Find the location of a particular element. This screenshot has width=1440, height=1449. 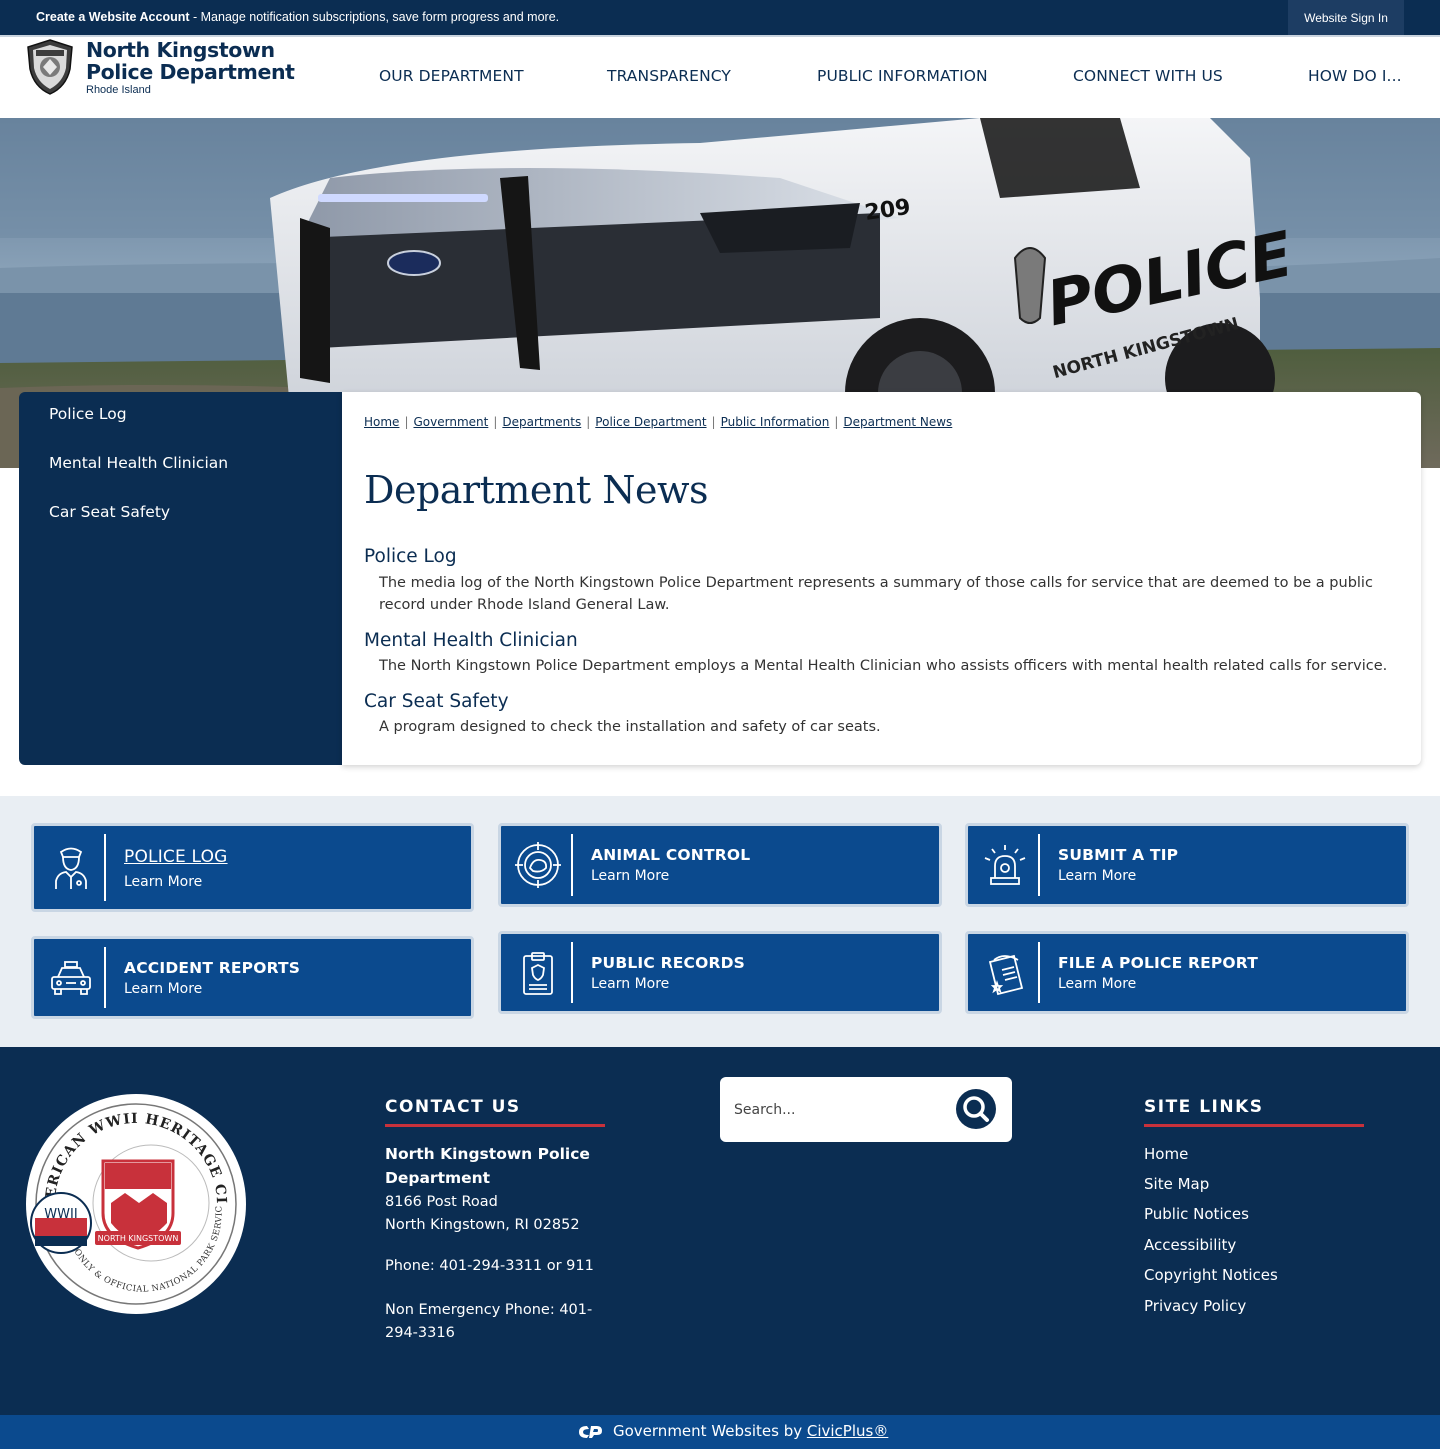

brand-line-2: Police Department is located at coordinates (190, 72).